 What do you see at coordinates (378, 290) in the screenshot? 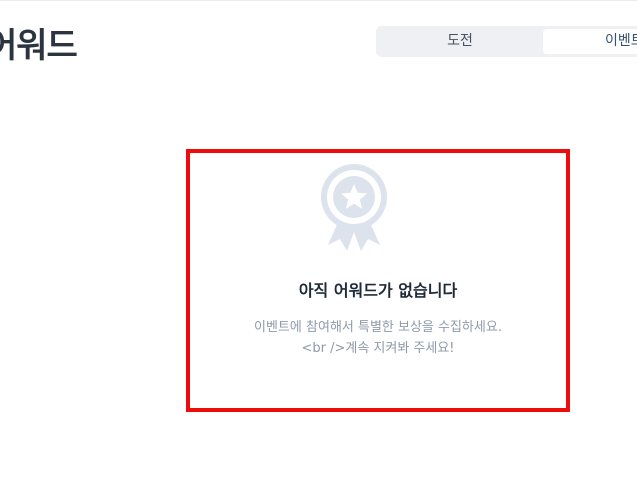
I see `empty-state-title: 아직 어워드가 없습니다` at bounding box center [378, 290].